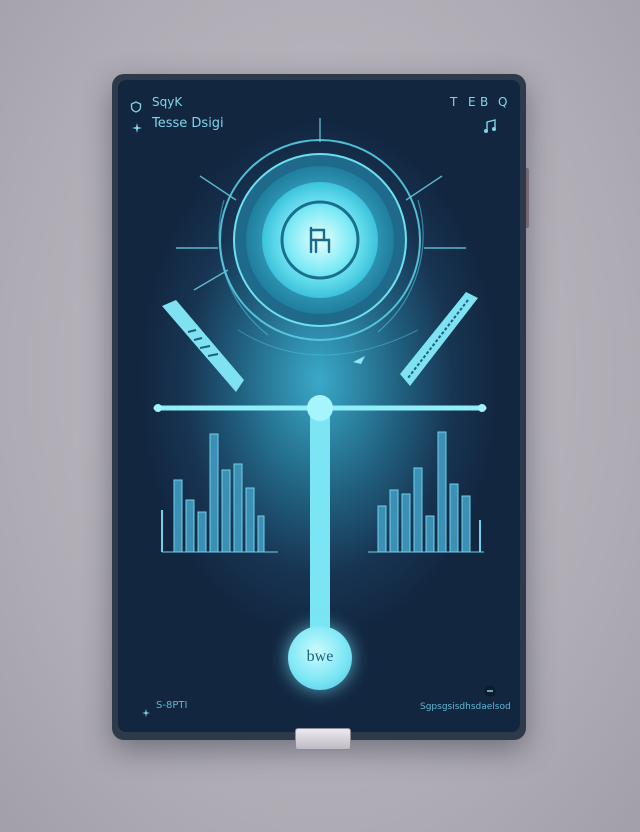  I want to click on chair-icon, so click(320, 242).